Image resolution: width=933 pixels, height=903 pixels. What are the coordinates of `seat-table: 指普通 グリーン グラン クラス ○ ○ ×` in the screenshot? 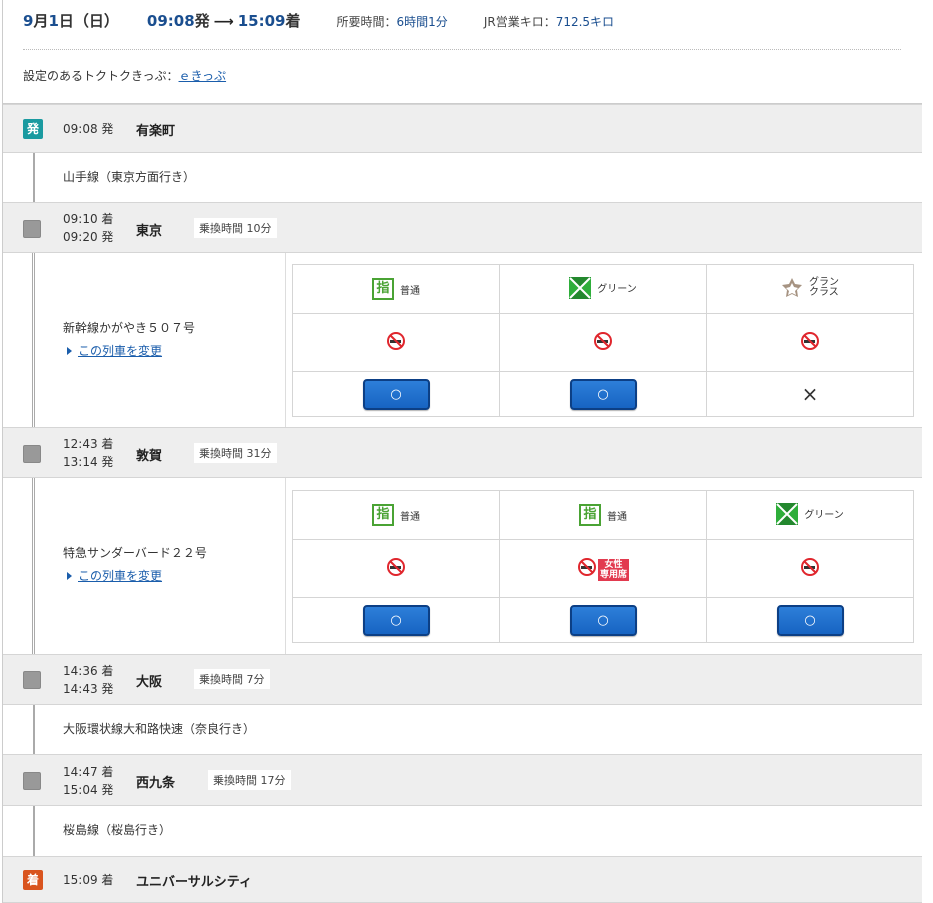 It's located at (603, 340).